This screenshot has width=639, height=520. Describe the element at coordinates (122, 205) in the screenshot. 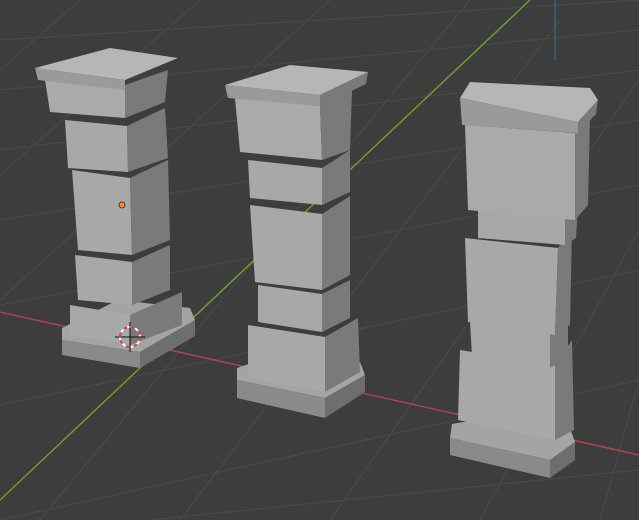

I see `object-origin-icon` at that location.